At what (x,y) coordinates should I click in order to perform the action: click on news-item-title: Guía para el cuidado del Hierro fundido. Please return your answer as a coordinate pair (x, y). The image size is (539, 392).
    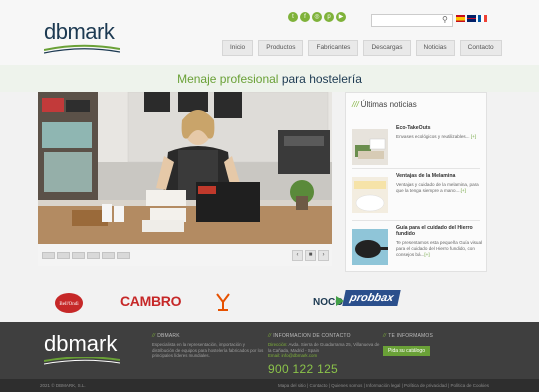
    Looking at the image, I should click on (440, 231).